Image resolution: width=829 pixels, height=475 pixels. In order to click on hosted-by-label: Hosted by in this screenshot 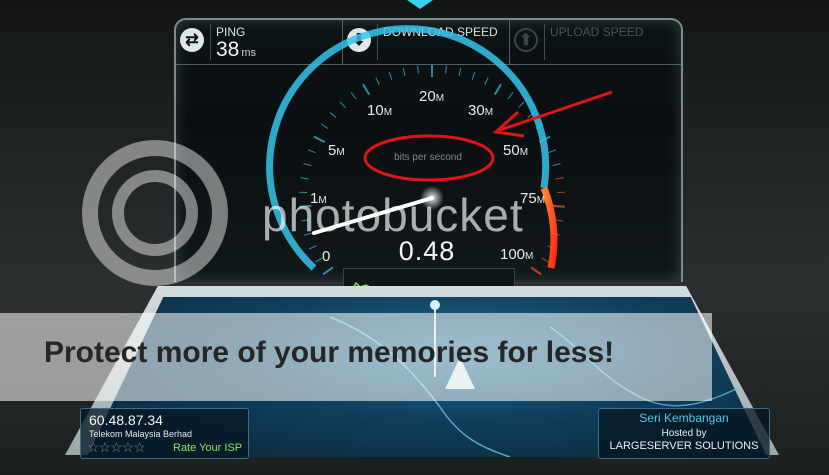, I will do `click(684, 433)`.